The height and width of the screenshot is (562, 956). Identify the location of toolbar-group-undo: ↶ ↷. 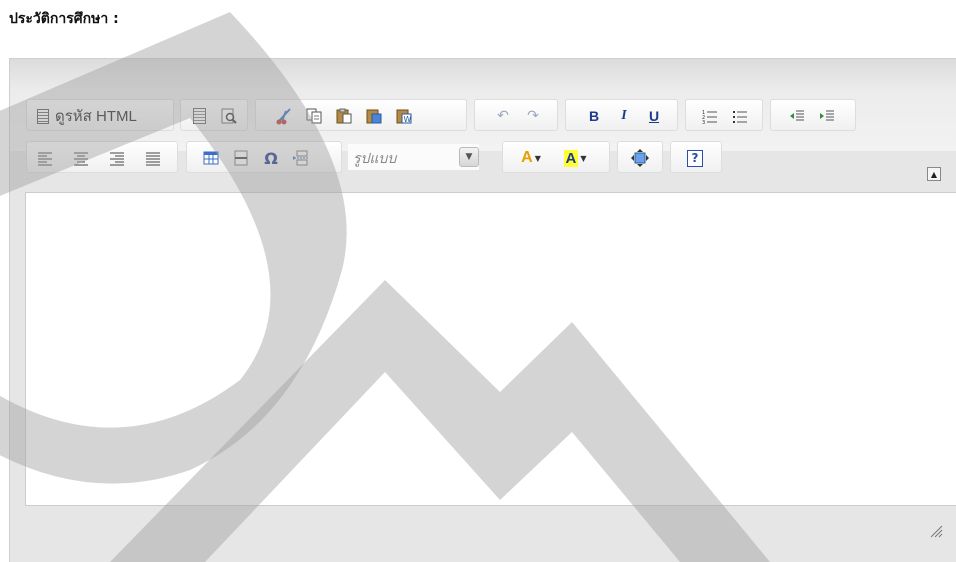
(516, 115).